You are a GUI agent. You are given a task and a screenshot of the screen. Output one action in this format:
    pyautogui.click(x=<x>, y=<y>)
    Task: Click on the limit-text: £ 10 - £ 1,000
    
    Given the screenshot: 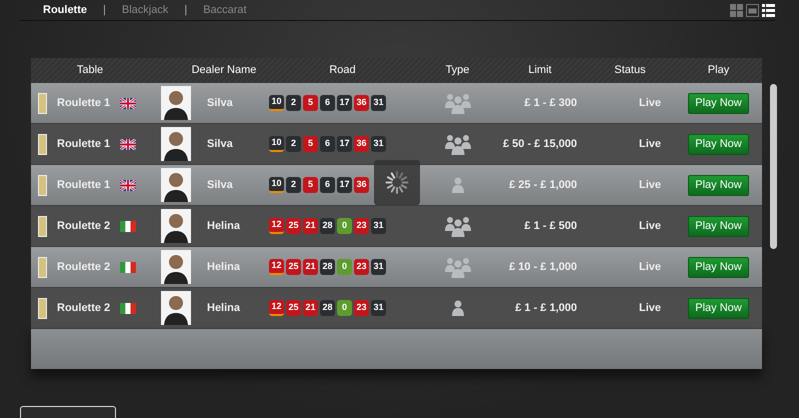 What is the action you would take?
    pyautogui.click(x=543, y=267)
    